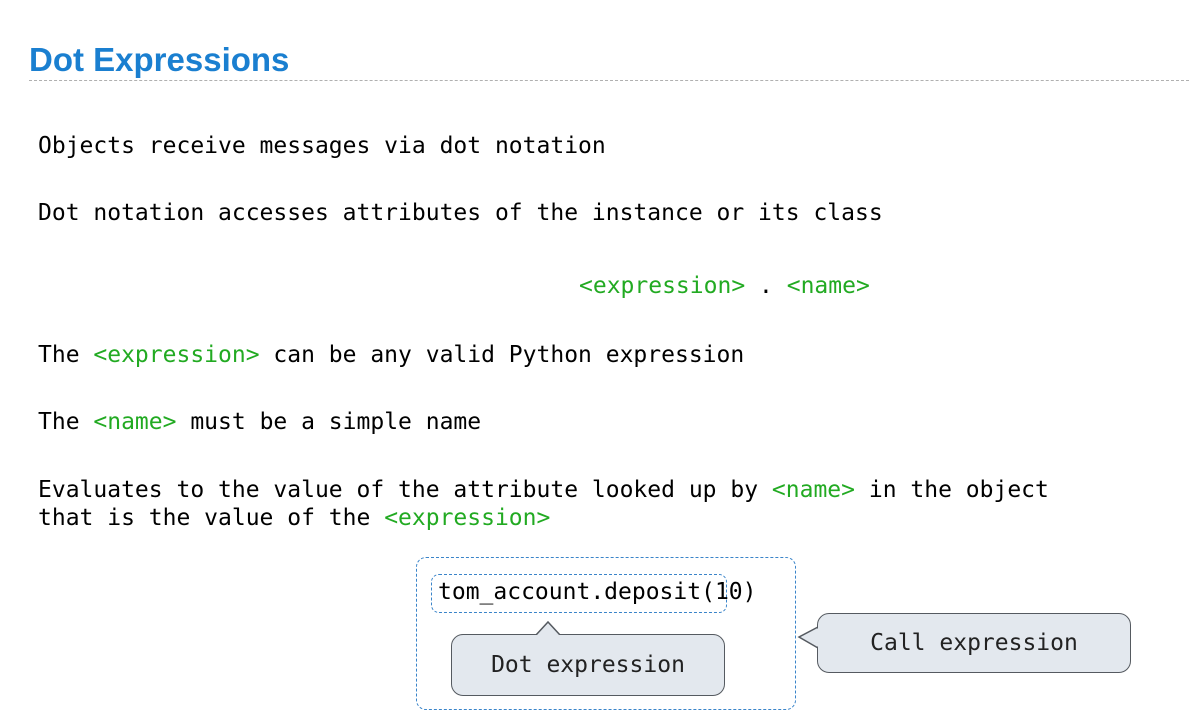  What do you see at coordinates (502, 355) in the screenshot?
I see `text-fragment: can be any valid Python expression` at bounding box center [502, 355].